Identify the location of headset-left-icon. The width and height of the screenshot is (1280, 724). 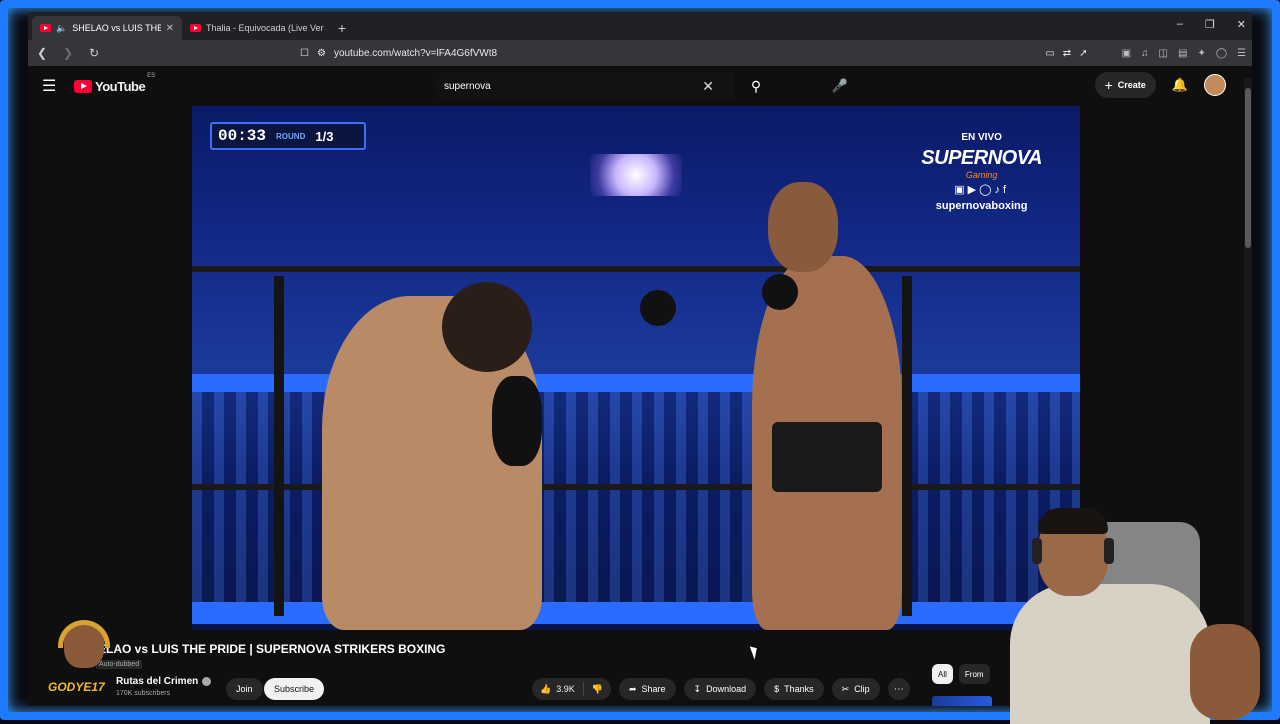
(1037, 551).